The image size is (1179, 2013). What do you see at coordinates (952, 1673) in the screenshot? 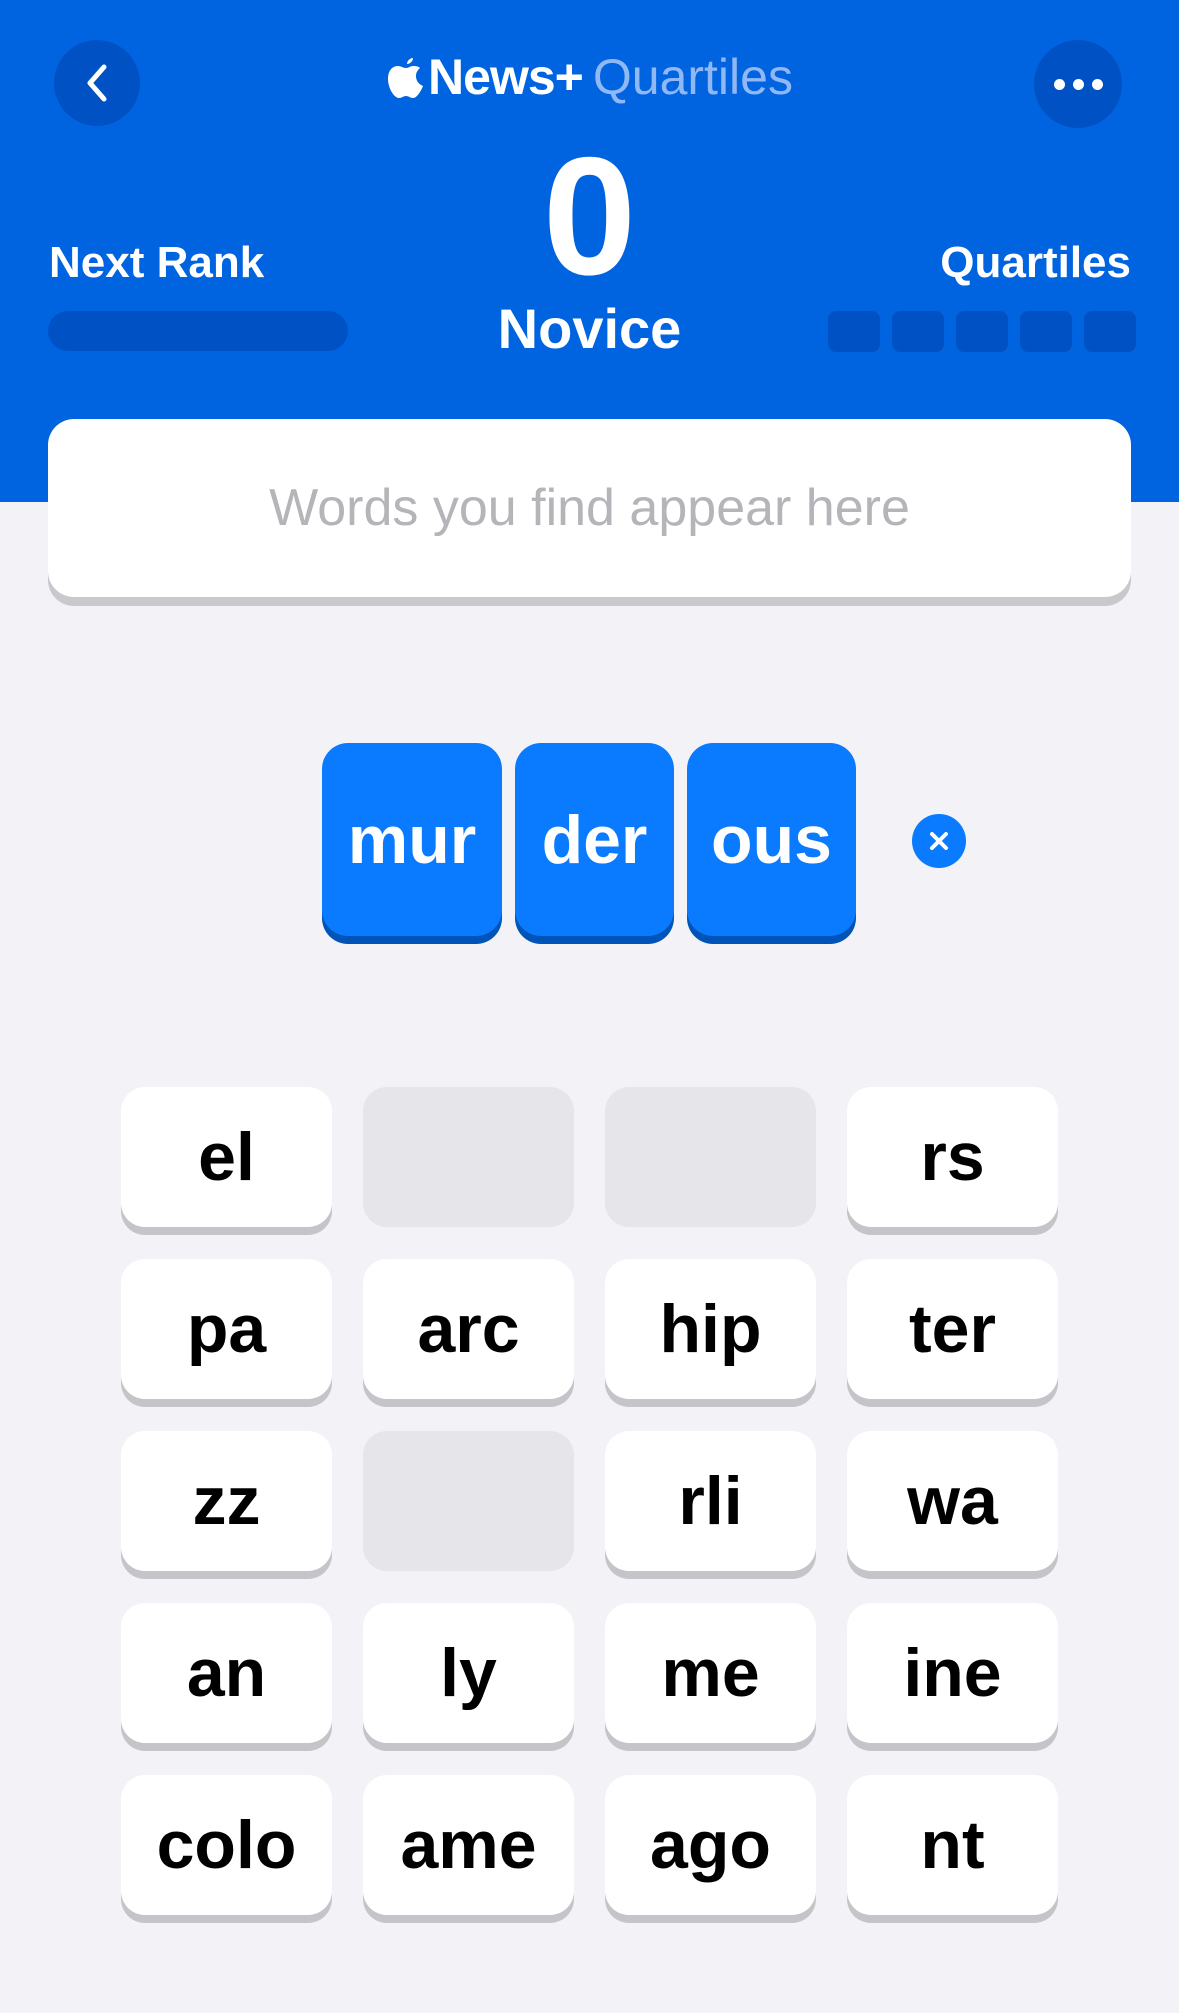
I see `word-tile: ine` at bounding box center [952, 1673].